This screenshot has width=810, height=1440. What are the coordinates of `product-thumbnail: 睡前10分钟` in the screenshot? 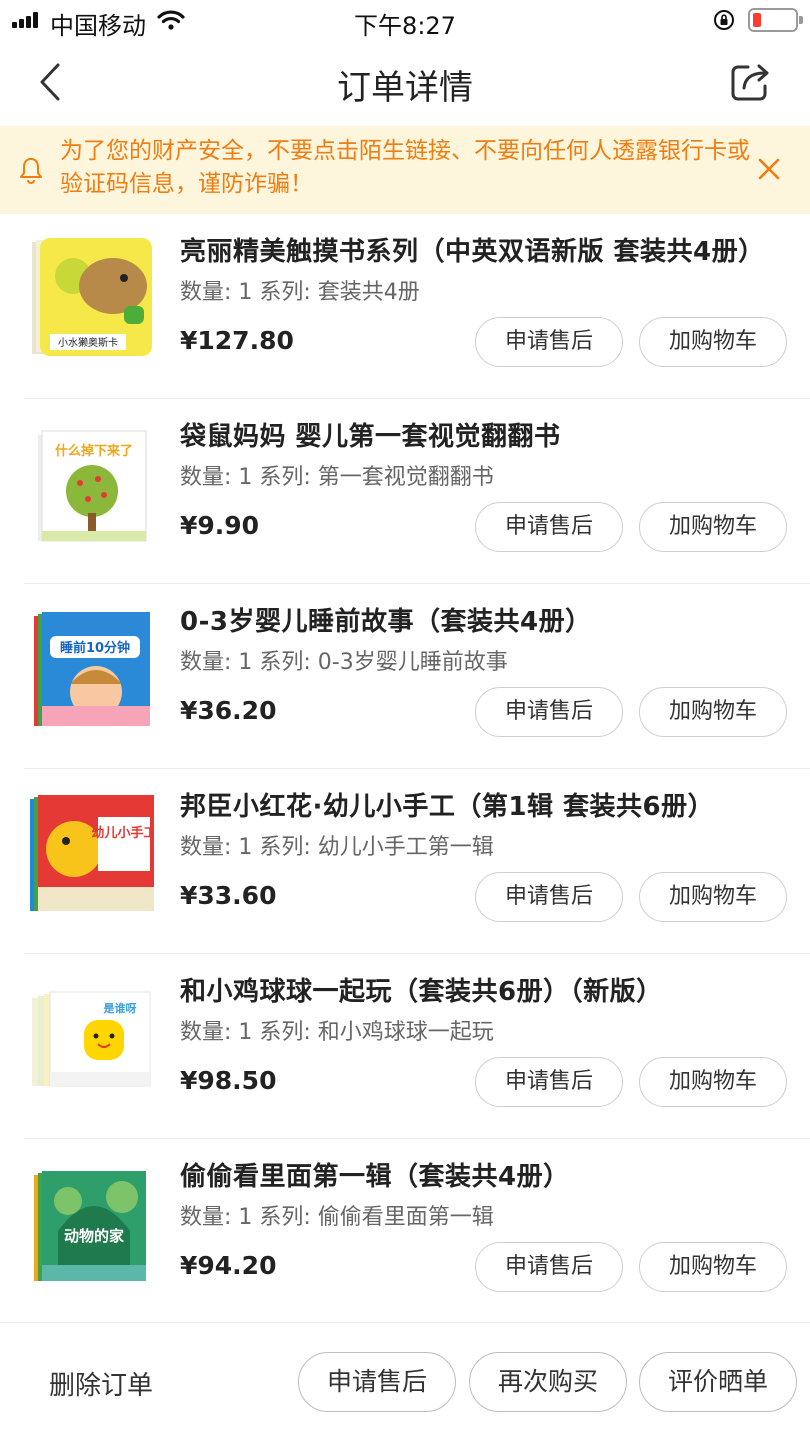 It's located at (91, 670).